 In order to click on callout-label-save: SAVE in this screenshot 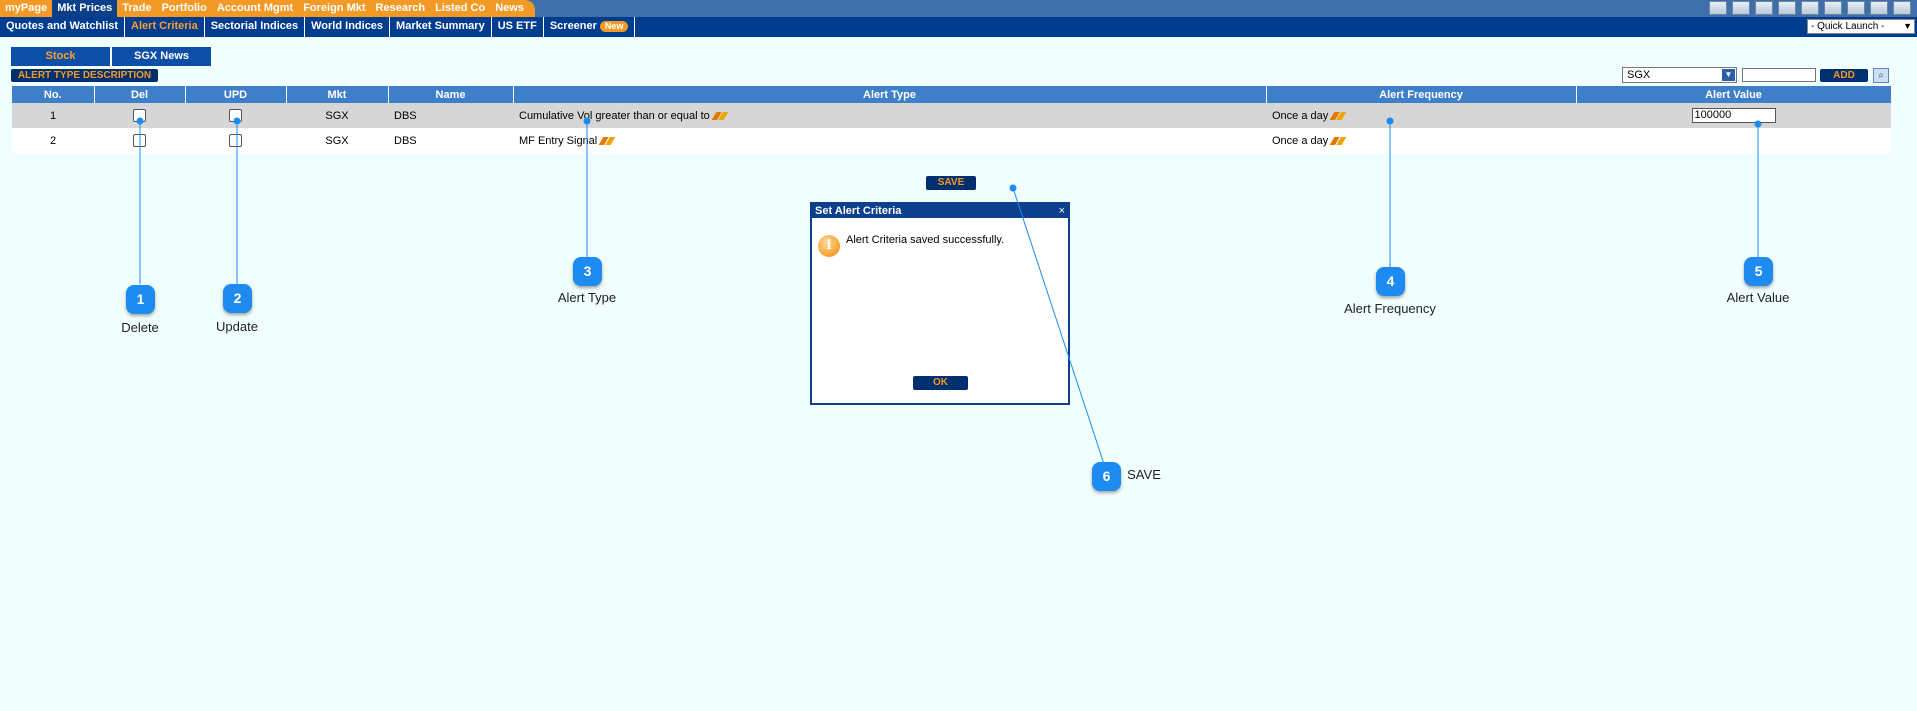, I will do `click(1144, 474)`.